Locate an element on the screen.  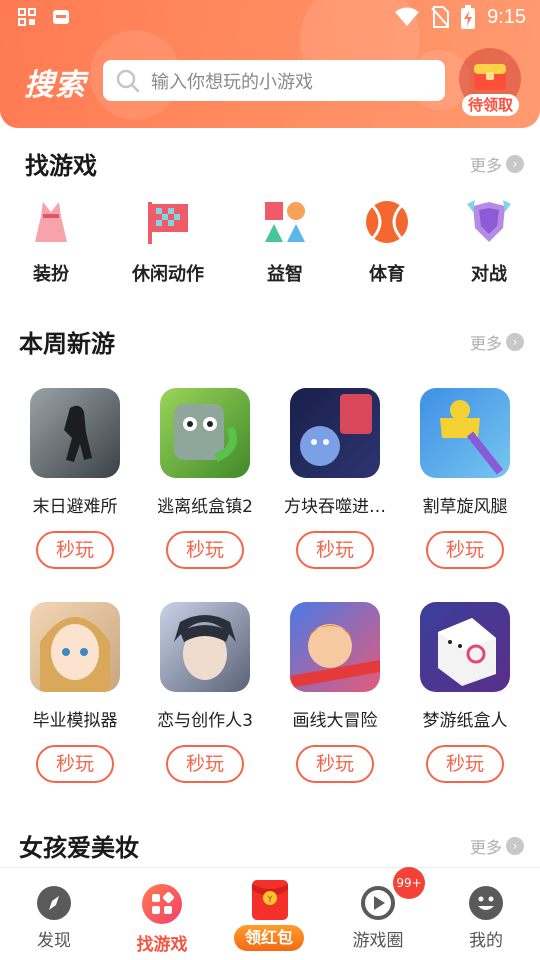
tab-label: 发现 is located at coordinates (54, 941).